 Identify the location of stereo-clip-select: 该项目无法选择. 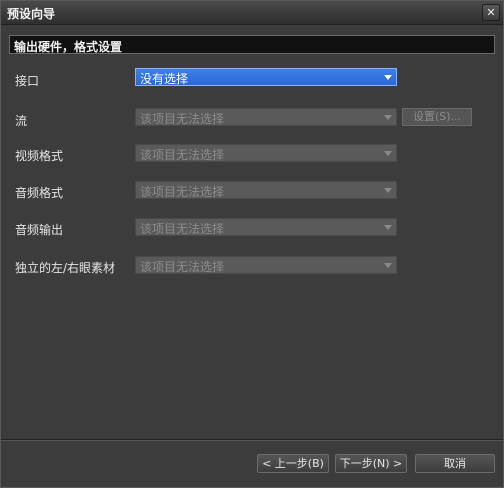
(266, 265).